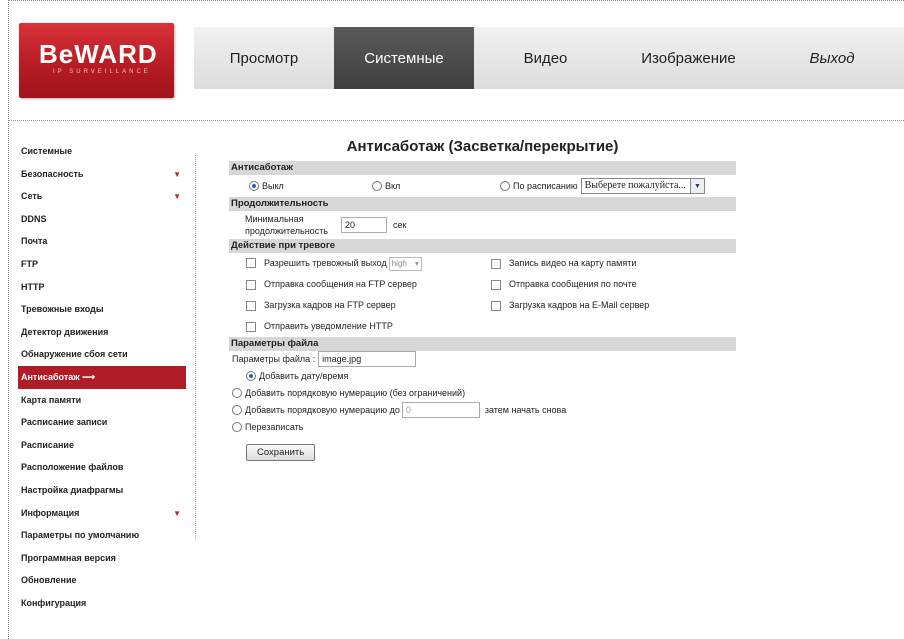  I want to click on sidebar-item-mail: Почта, so click(102, 241).